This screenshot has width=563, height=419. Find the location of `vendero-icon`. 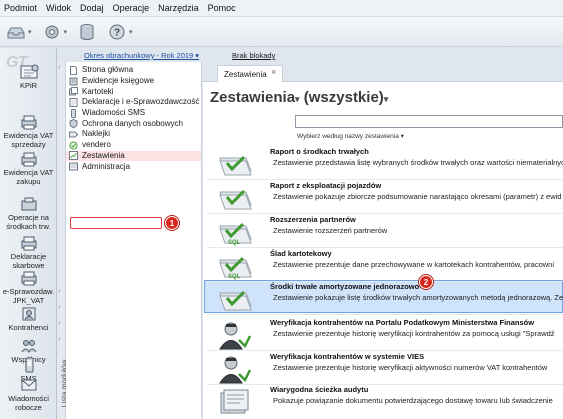

vendero-icon is located at coordinates (75, 145).